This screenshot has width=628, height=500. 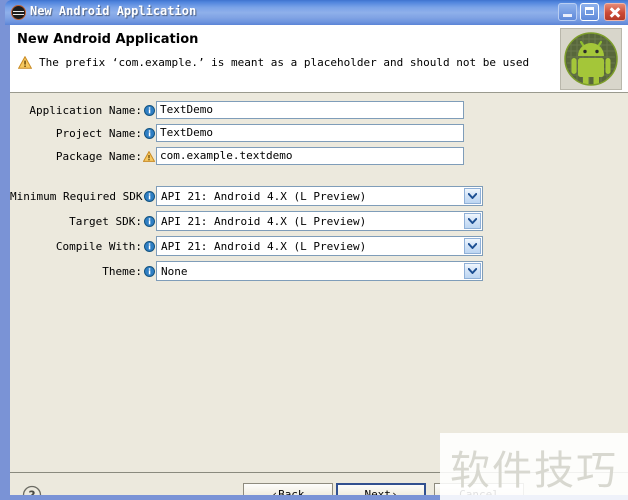 I want to click on project-name-input: TextDemo, so click(x=310, y=133).